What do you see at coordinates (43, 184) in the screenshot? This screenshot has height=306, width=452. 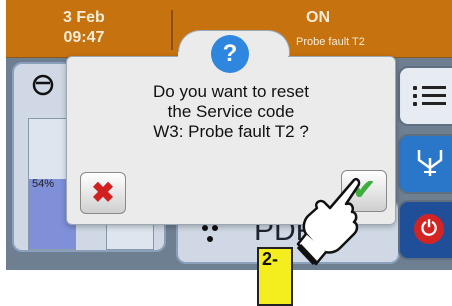 I see `level-percent: 54%` at bounding box center [43, 184].